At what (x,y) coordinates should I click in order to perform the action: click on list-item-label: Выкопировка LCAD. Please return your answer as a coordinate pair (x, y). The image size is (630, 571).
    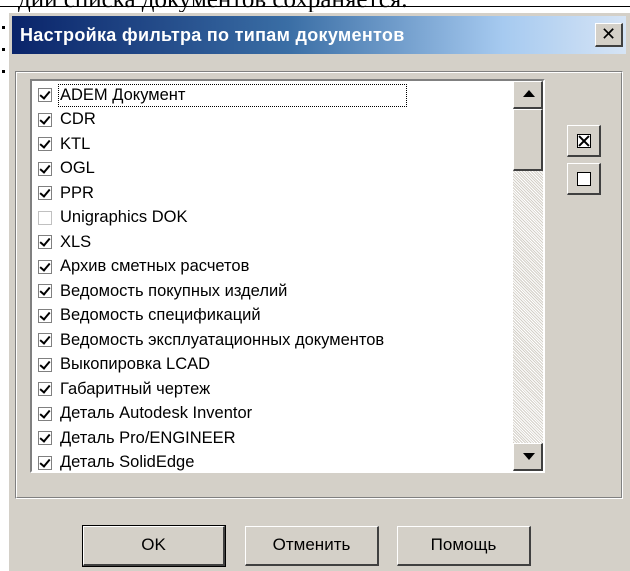
    Looking at the image, I should click on (135, 364).